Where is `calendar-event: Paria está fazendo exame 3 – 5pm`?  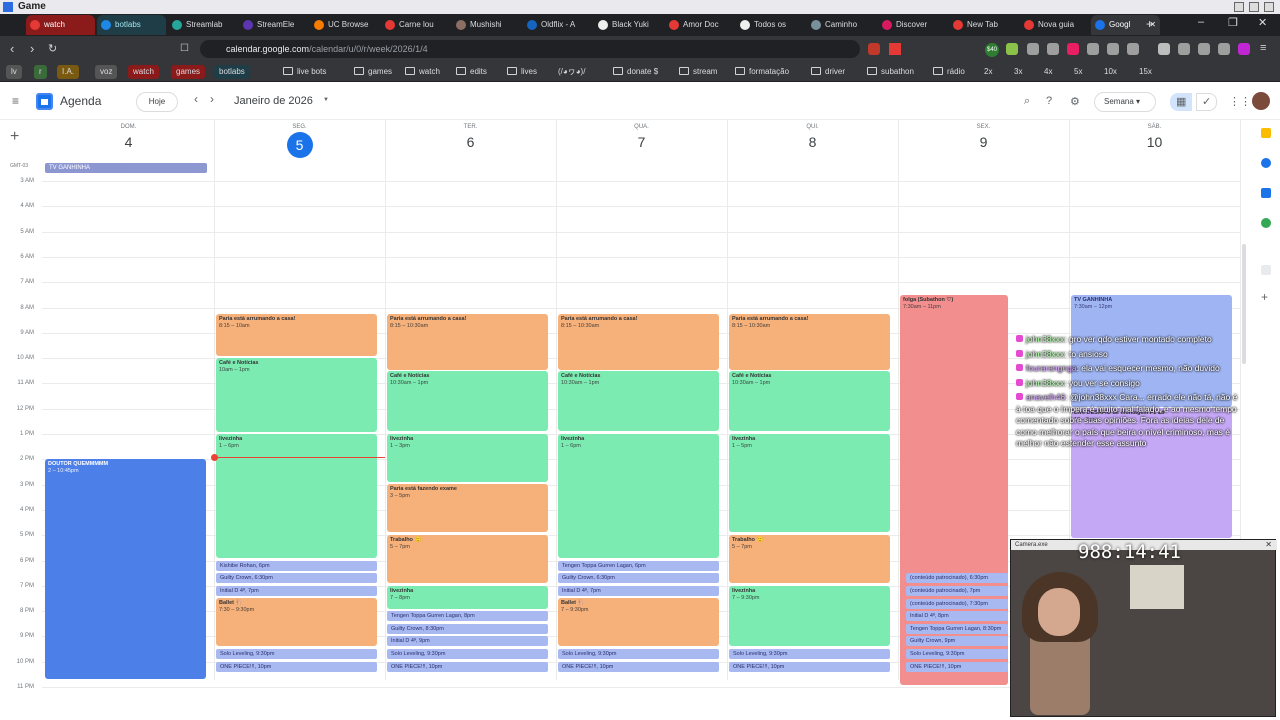 calendar-event: Paria está fazendo exame 3 – 5pm is located at coordinates (467, 508).